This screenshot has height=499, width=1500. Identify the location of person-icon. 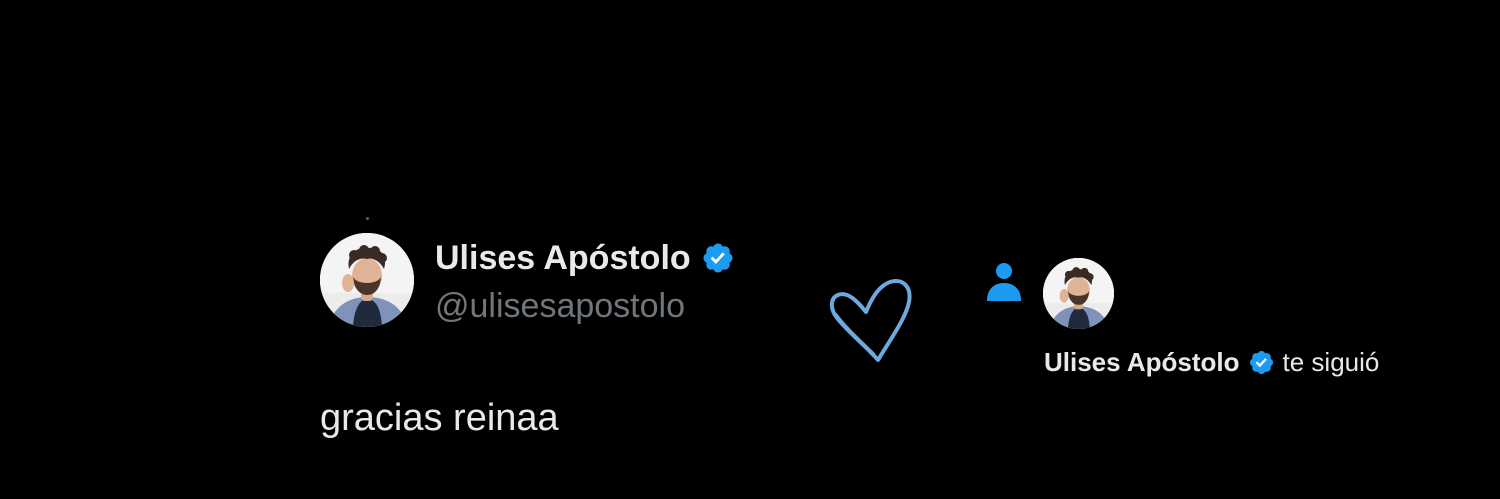
(1004, 282).